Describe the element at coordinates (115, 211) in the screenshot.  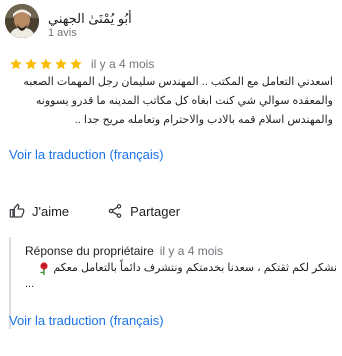
I see `share-icon` at that location.